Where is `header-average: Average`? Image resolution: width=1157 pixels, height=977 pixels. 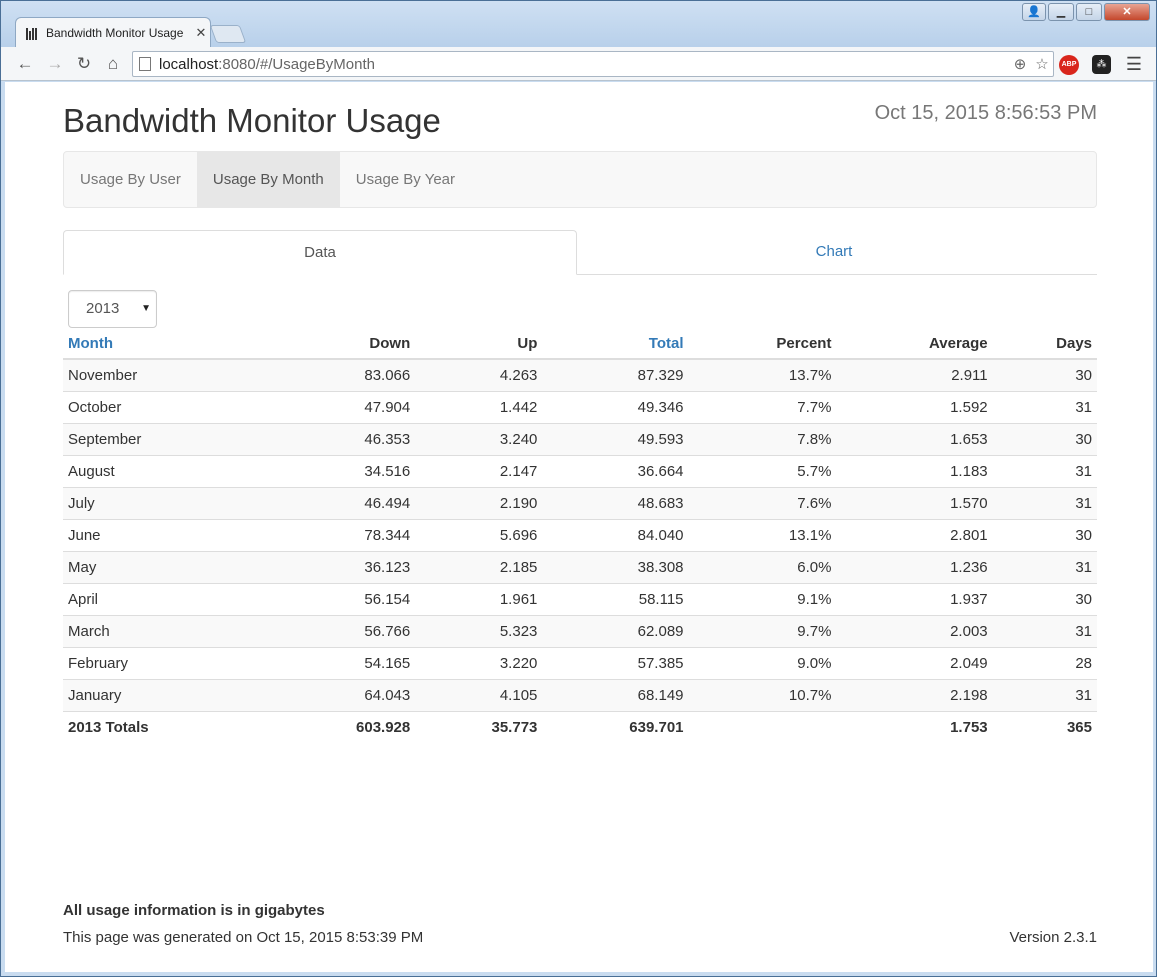
header-average: Average is located at coordinates (914, 344).